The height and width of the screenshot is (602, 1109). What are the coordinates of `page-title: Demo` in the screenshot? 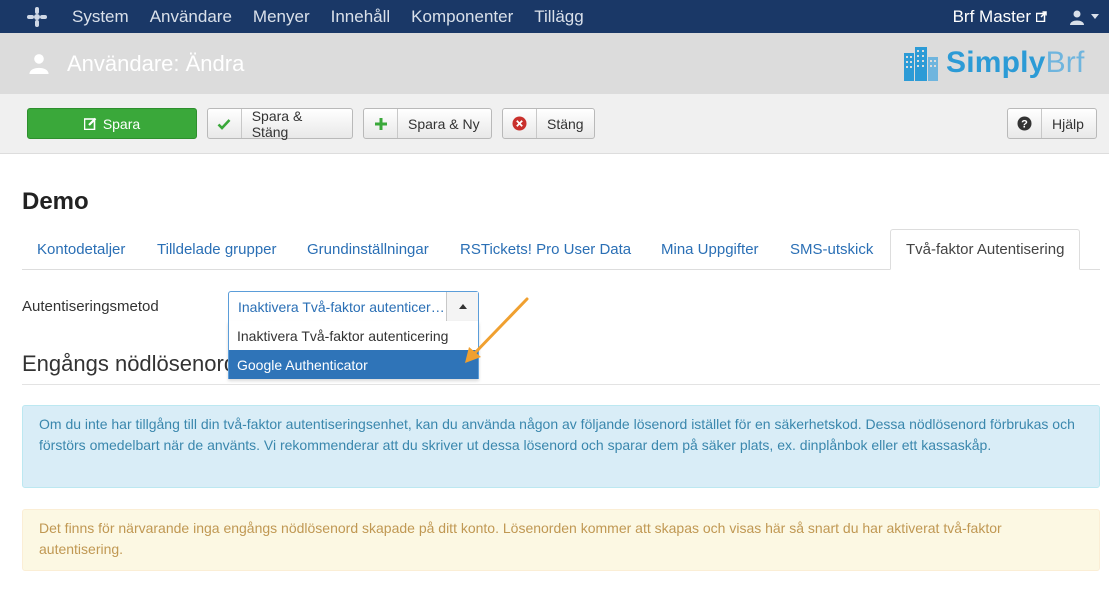 It's located at (55, 201).